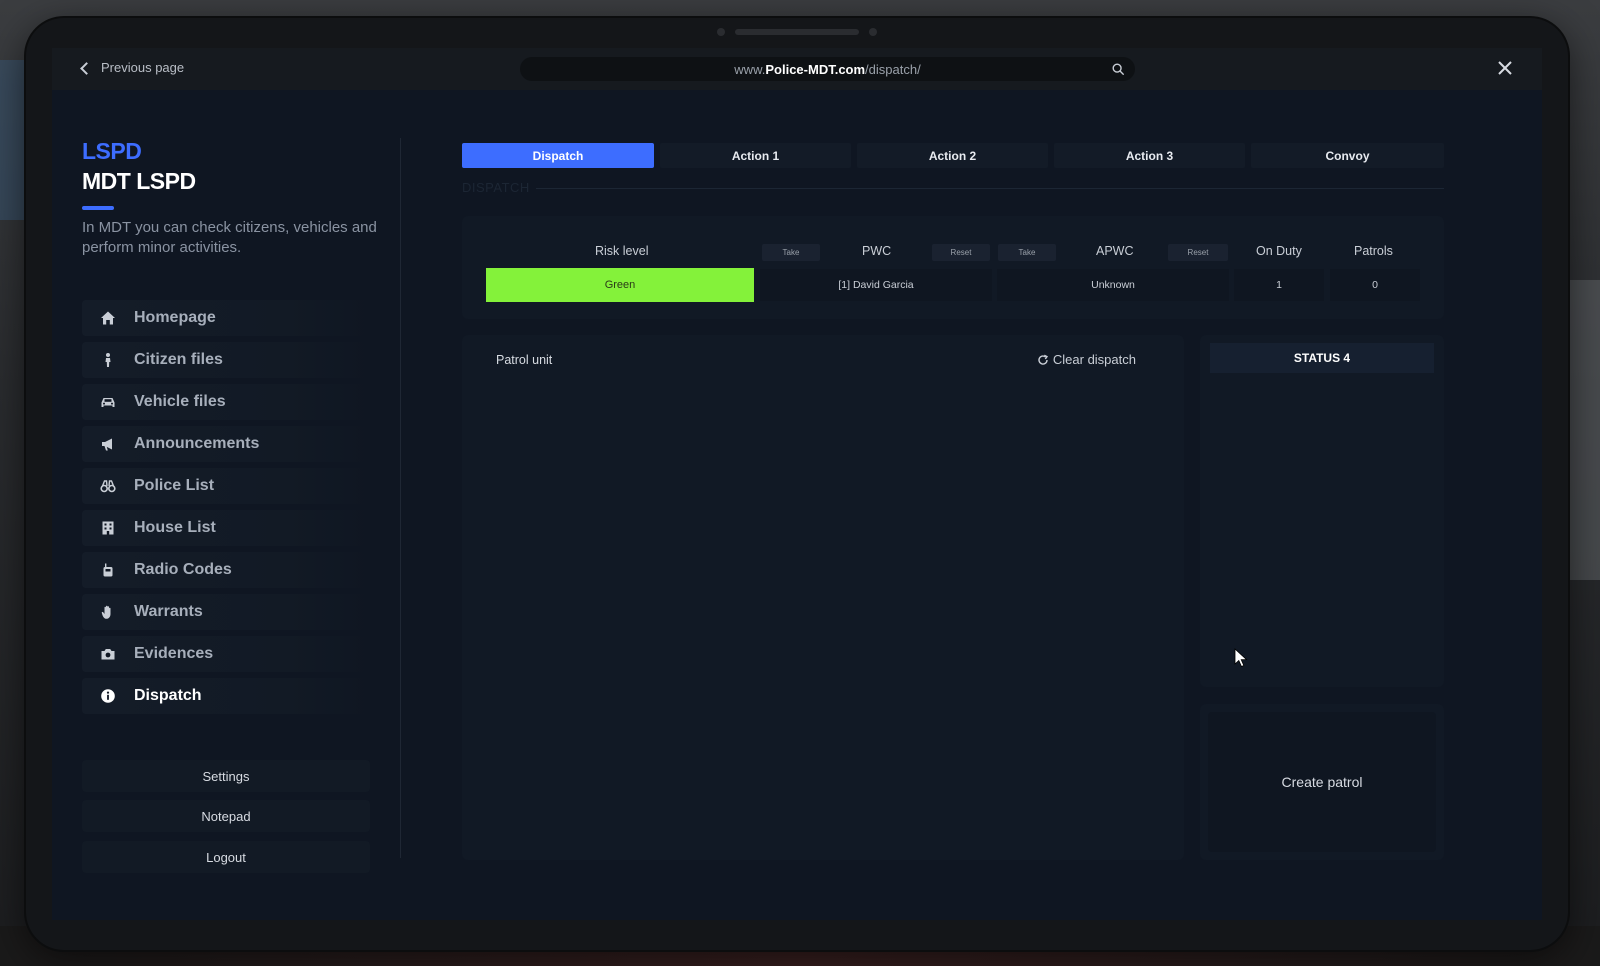  Describe the element at coordinates (1043, 359) in the screenshot. I see `refresh-icon` at that location.